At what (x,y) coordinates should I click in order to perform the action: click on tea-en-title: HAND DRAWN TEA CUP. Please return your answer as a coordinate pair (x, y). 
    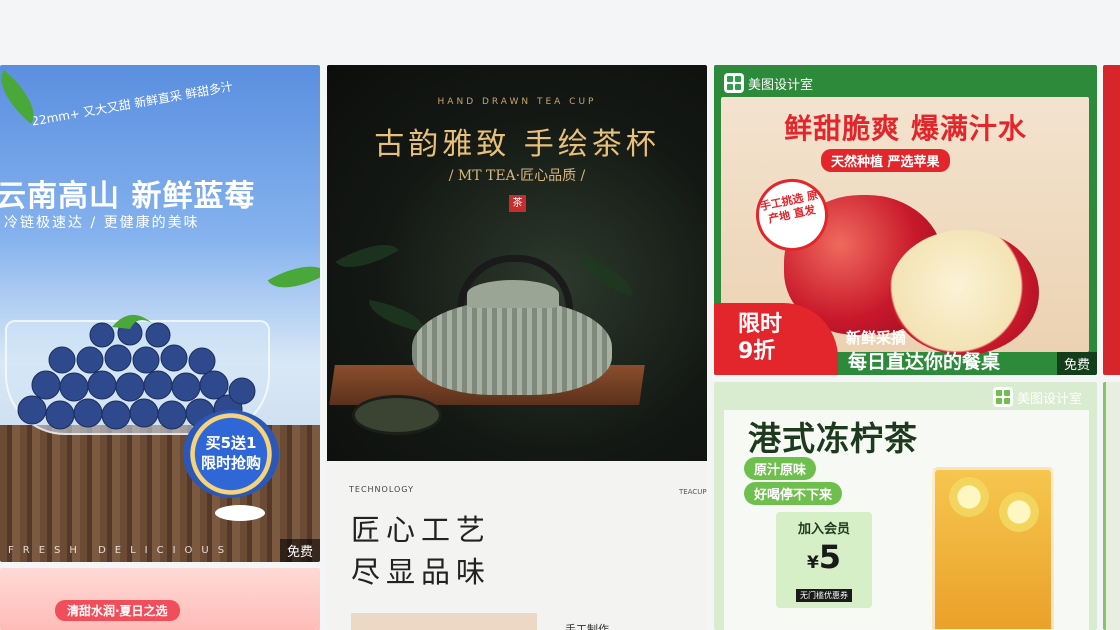
    Looking at the image, I should click on (517, 102).